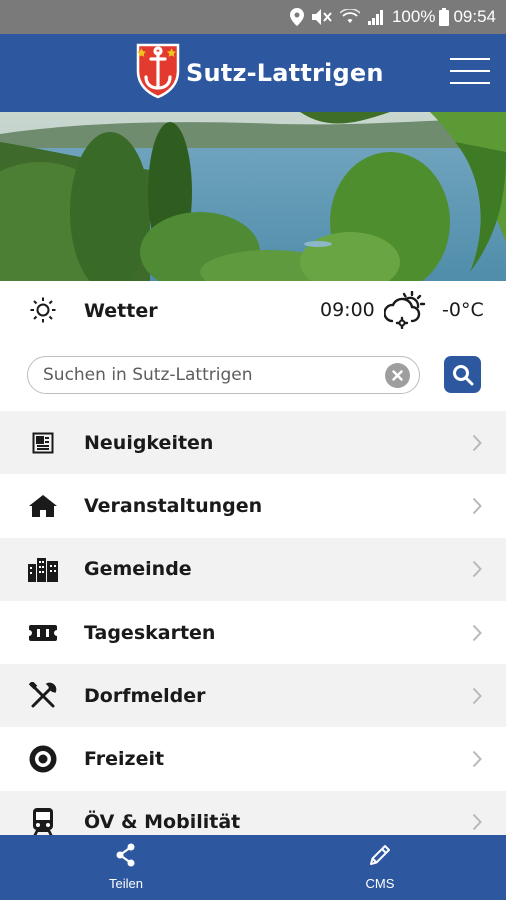 The image size is (506, 900). What do you see at coordinates (208, 375) in the screenshot?
I see `search-input` at bounding box center [208, 375].